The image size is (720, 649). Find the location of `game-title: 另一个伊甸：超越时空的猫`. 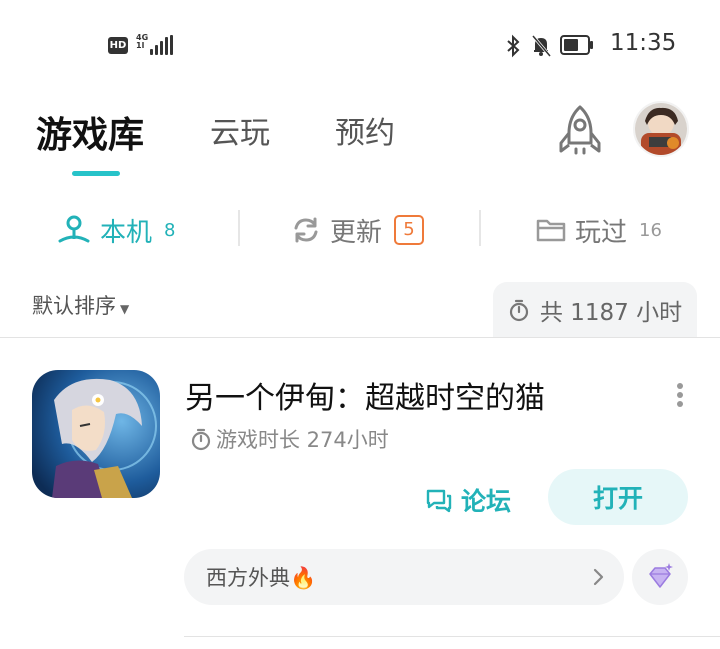

game-title: 另一个伊甸：超越时空的猫 is located at coordinates (365, 395).